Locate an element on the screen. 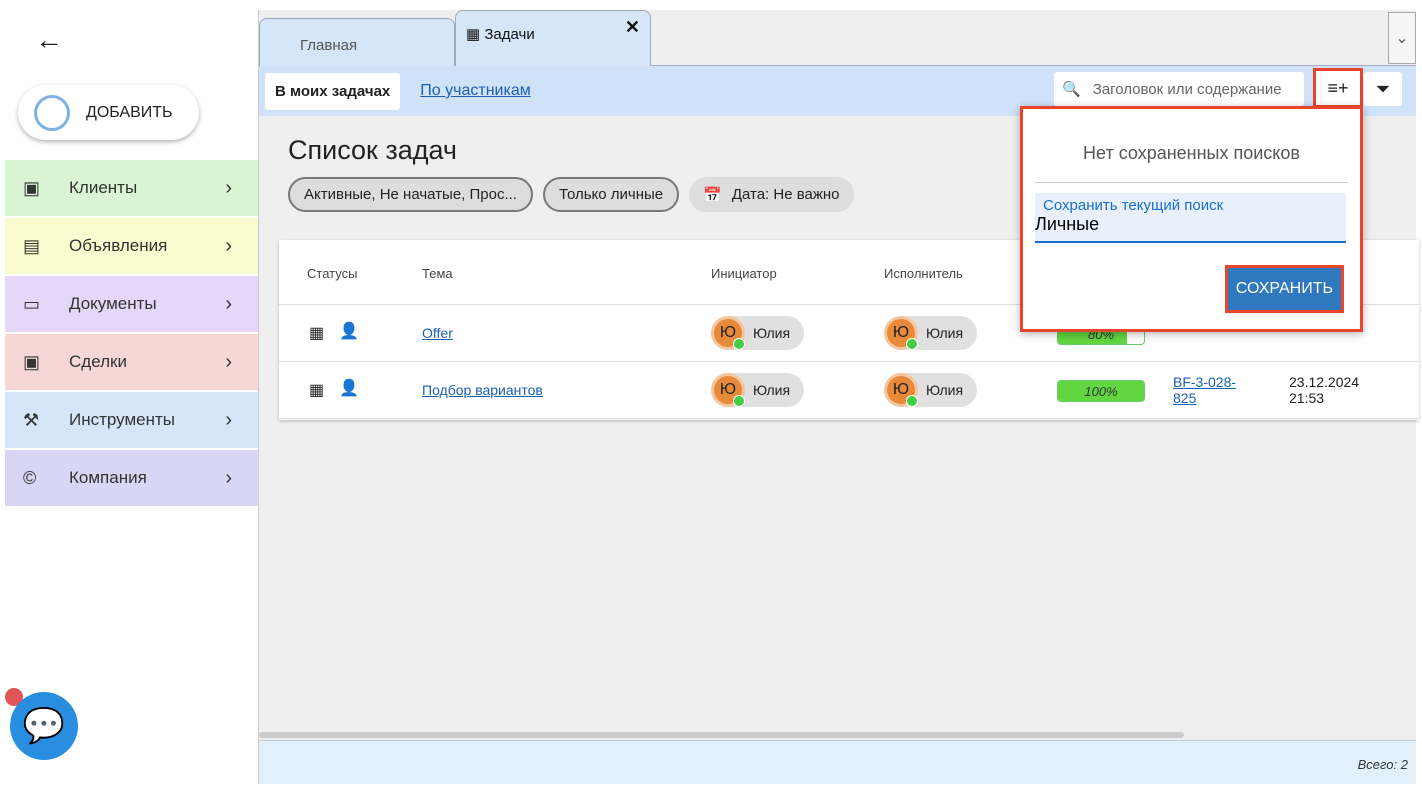 This screenshot has height=788, width=1422. tab-by-participants: По участникам is located at coordinates (475, 91).